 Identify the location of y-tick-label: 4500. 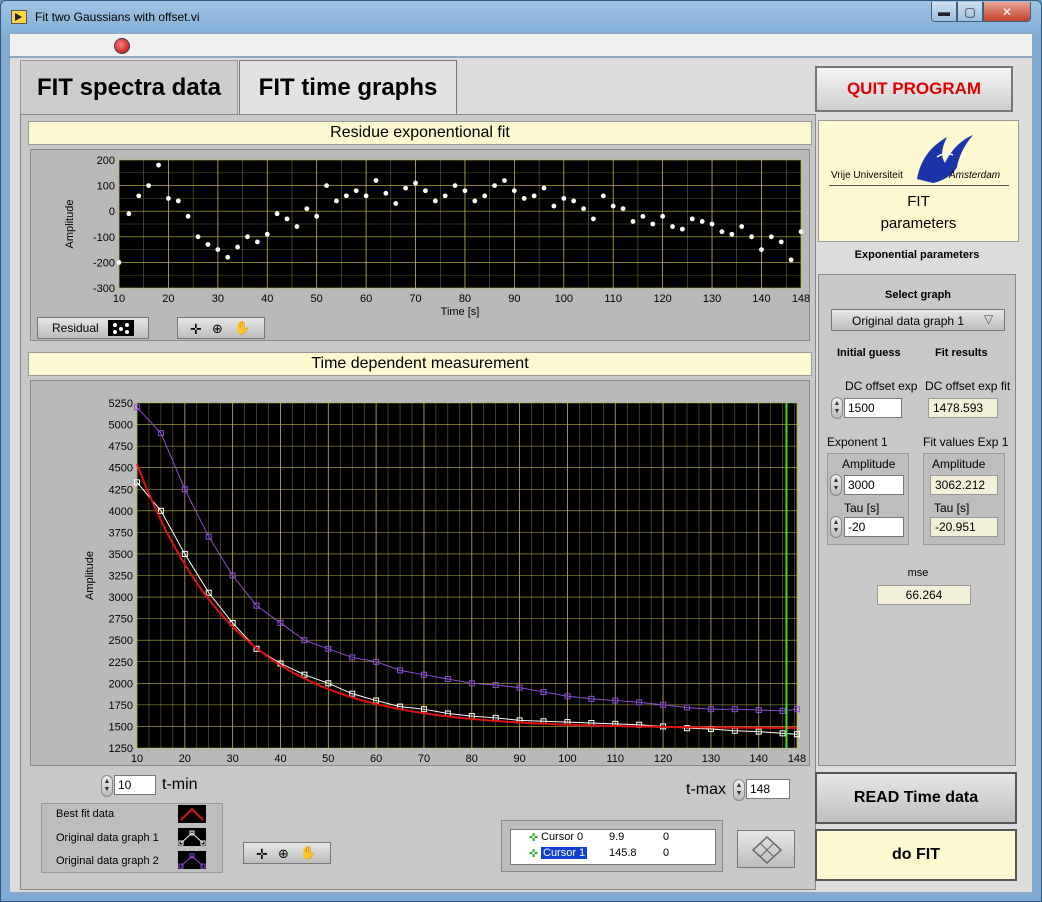
(121, 469).